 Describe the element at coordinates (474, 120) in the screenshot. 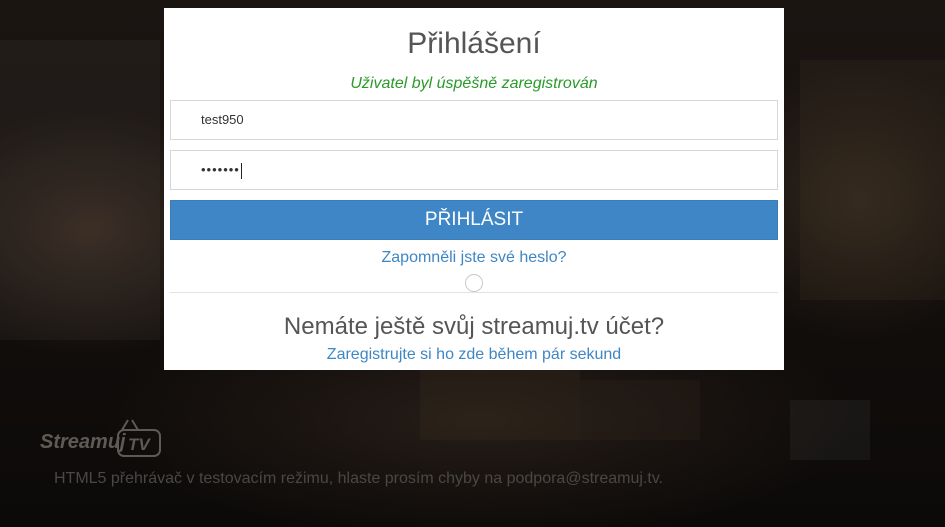

I see `username-input: test950` at that location.